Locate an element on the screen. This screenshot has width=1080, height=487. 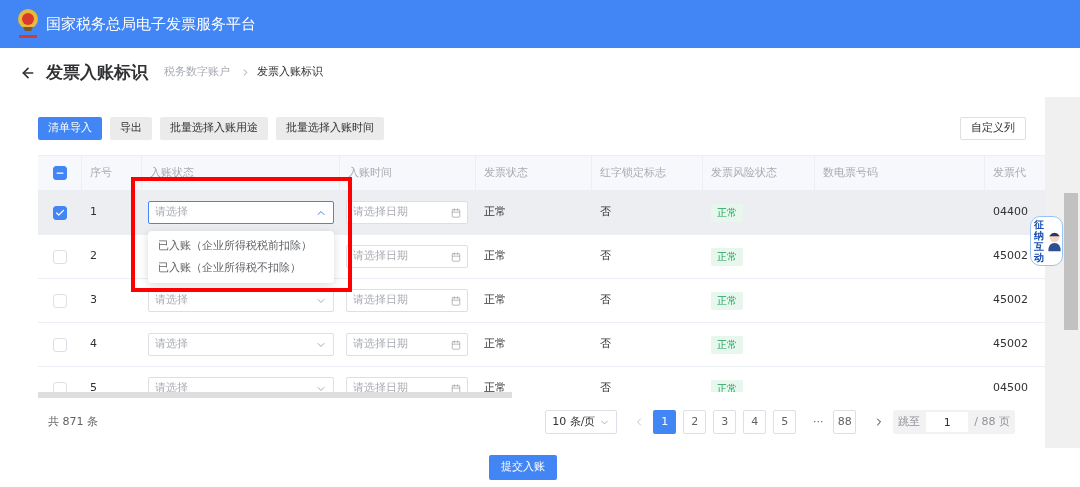
custom-columns-button: 自定义列 is located at coordinates (993, 128).